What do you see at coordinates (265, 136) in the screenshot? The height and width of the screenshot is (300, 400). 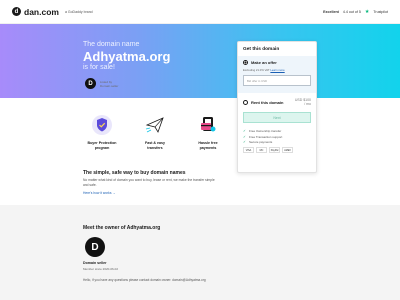 I see `benefit-text: Free Transaction support` at bounding box center [265, 136].